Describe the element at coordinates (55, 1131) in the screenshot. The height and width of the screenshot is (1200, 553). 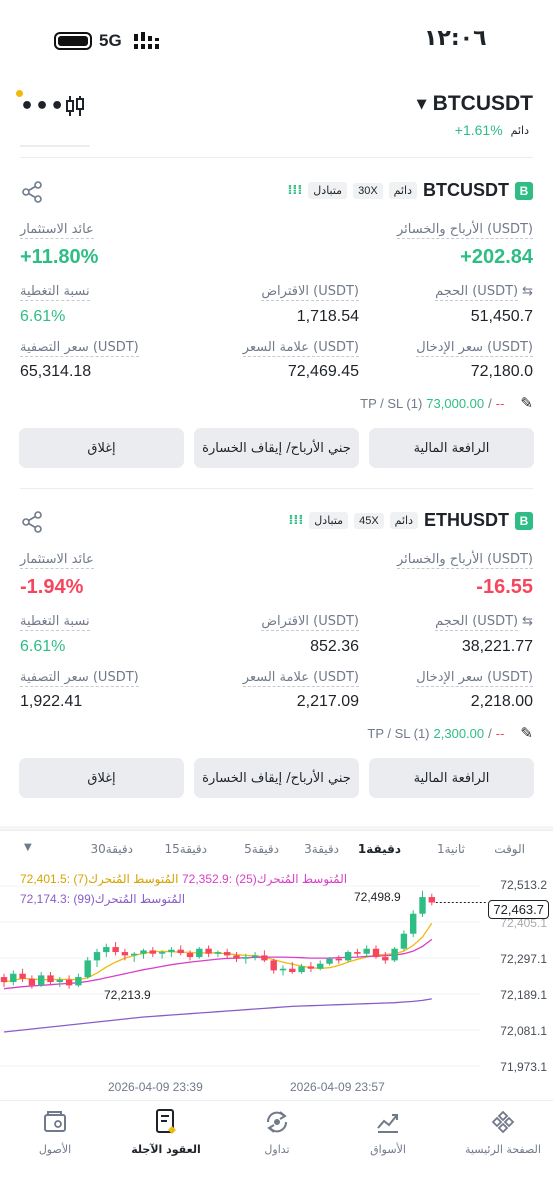
I see `nav-assets: الأصول` at that location.